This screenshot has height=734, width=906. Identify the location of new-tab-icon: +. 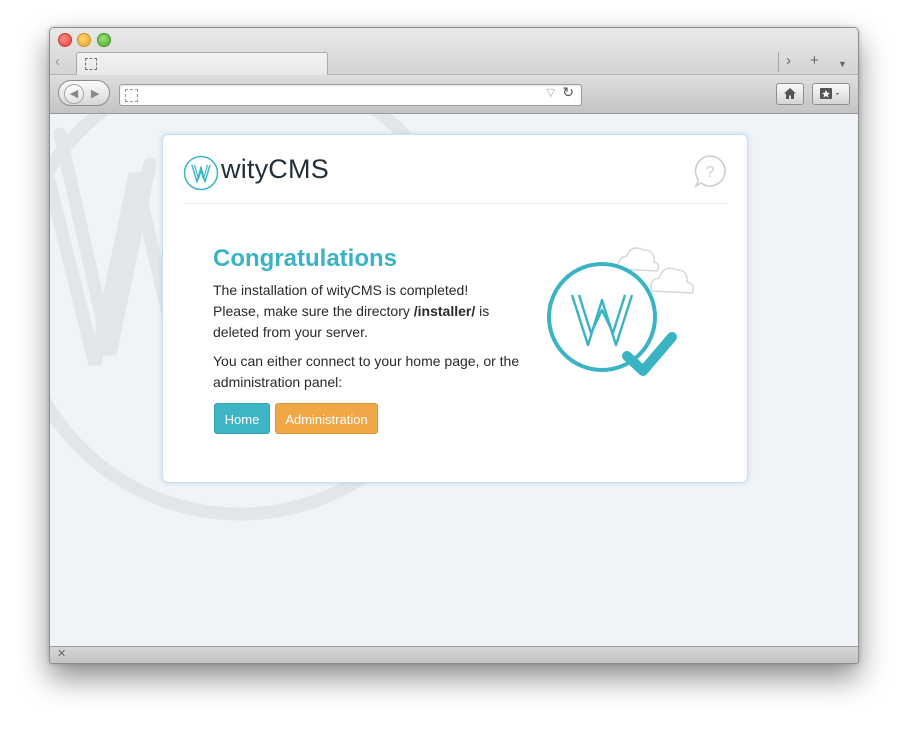
(814, 61).